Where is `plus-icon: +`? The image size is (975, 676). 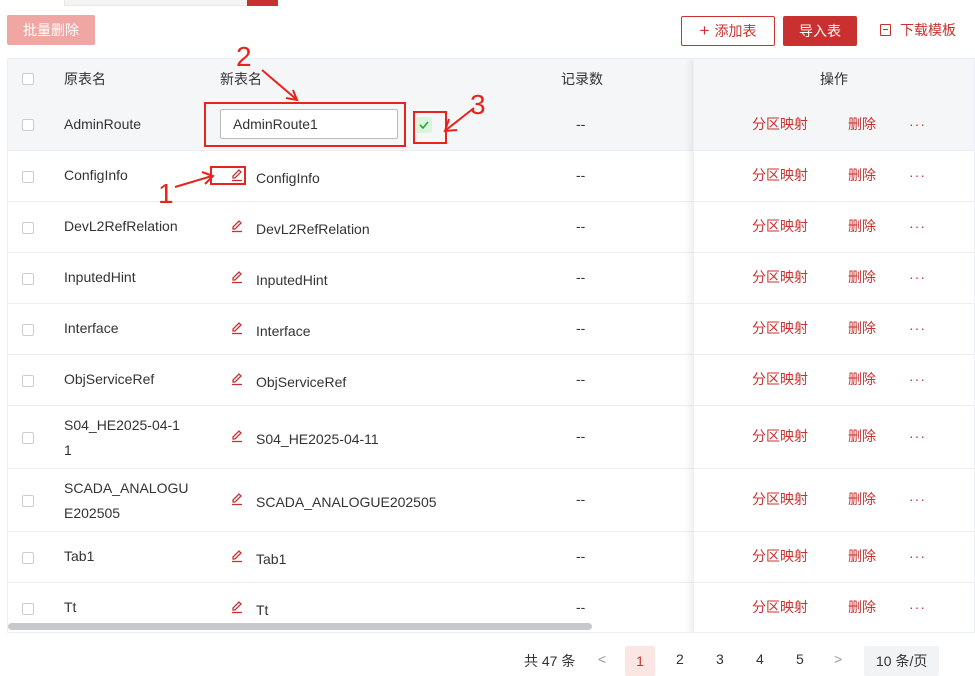 plus-icon: + is located at coordinates (704, 30).